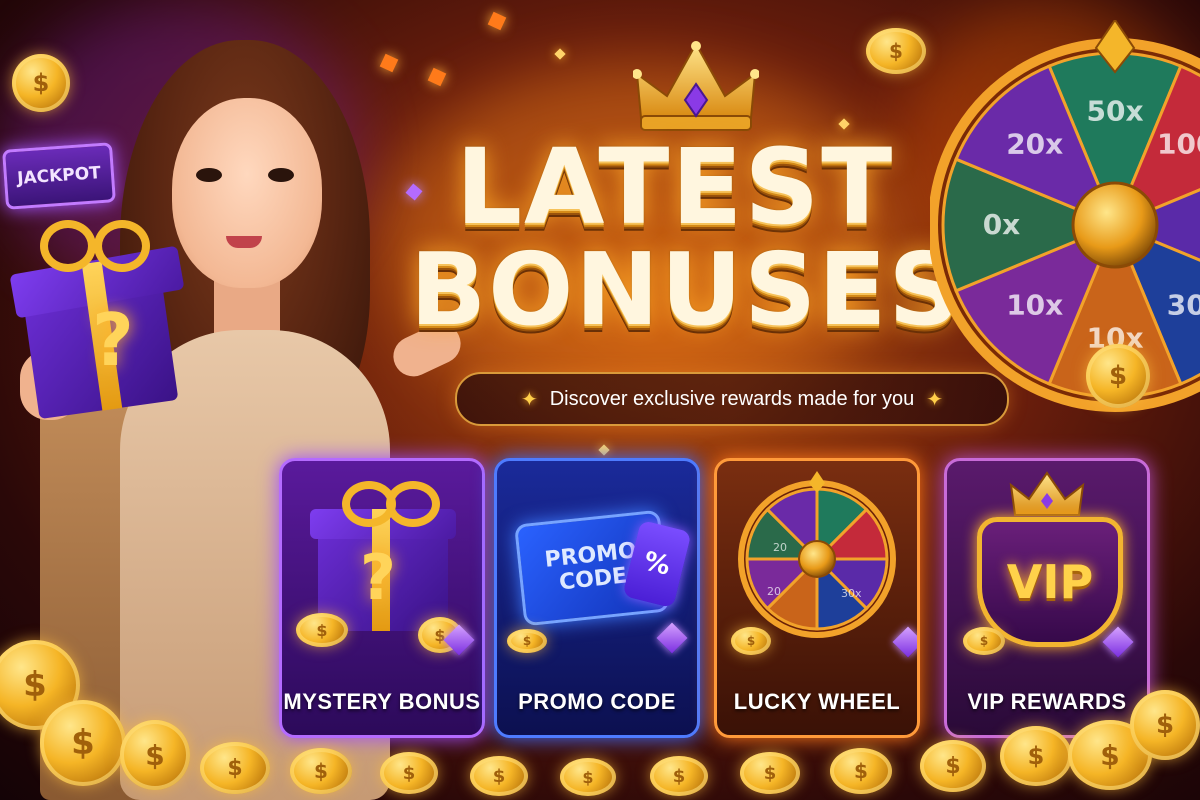  I want to click on mini-wheel-label: 30x, so click(851, 593).